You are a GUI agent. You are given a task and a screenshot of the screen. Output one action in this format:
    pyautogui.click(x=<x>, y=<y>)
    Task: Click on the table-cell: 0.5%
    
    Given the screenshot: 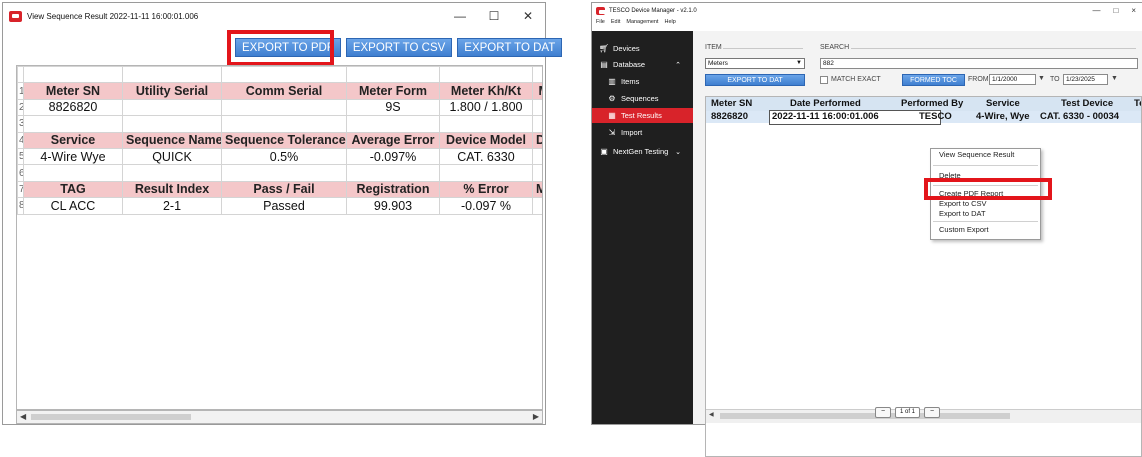 What is the action you would take?
    pyautogui.click(x=284, y=156)
    